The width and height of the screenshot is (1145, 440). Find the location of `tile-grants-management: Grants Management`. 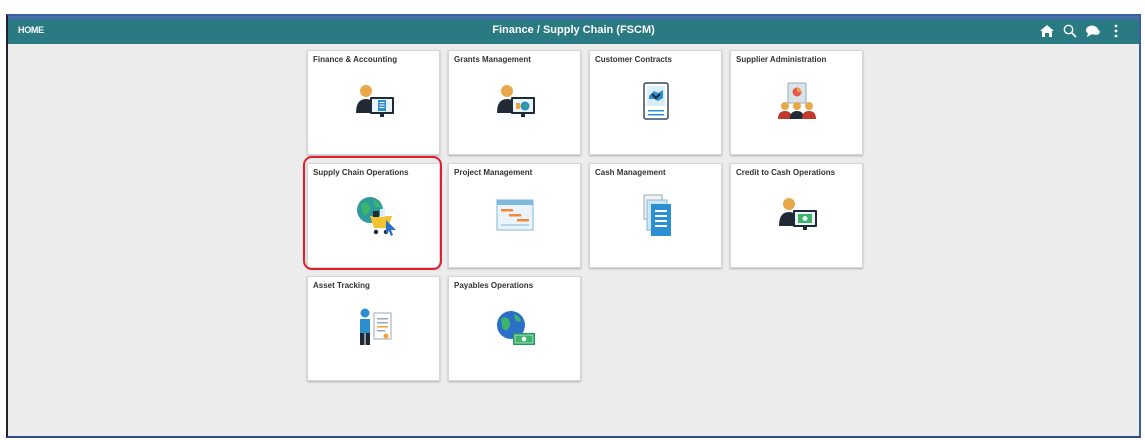

tile-grants-management: Grants Management is located at coordinates (514, 102).